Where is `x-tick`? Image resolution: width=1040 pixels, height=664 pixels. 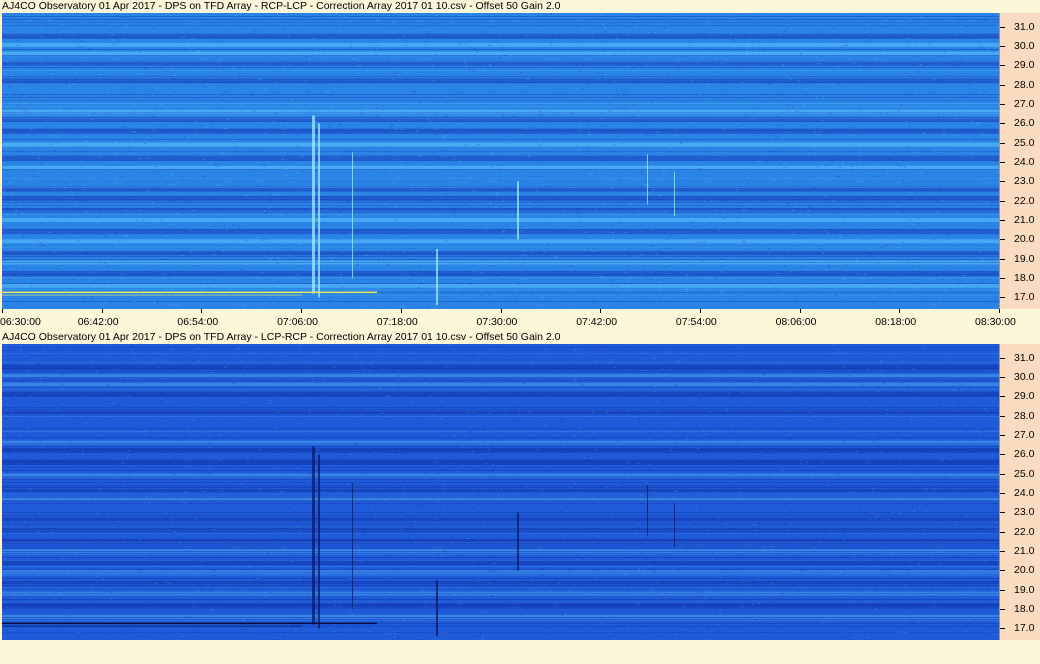
x-tick is located at coordinates (900, 311).